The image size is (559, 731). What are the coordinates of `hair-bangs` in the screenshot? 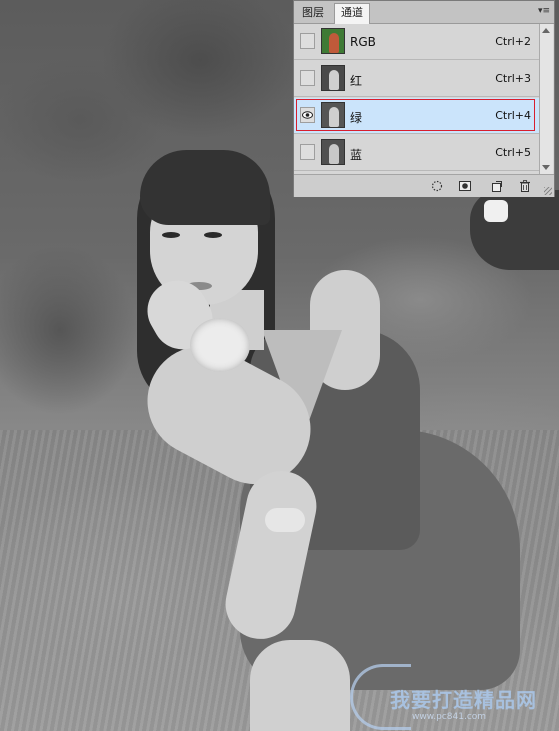 It's located at (205, 187).